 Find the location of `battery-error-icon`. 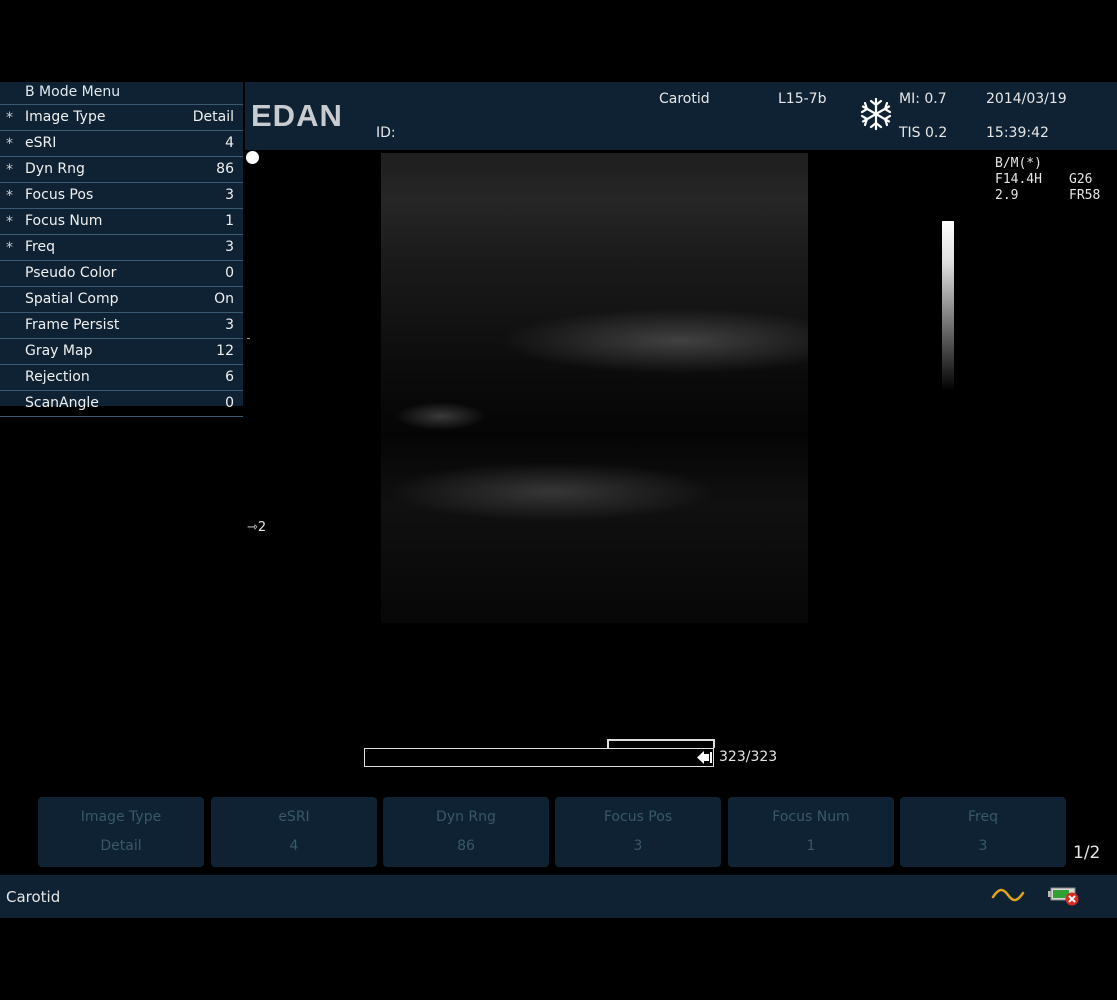

battery-error-icon is located at coordinates (1064, 898).